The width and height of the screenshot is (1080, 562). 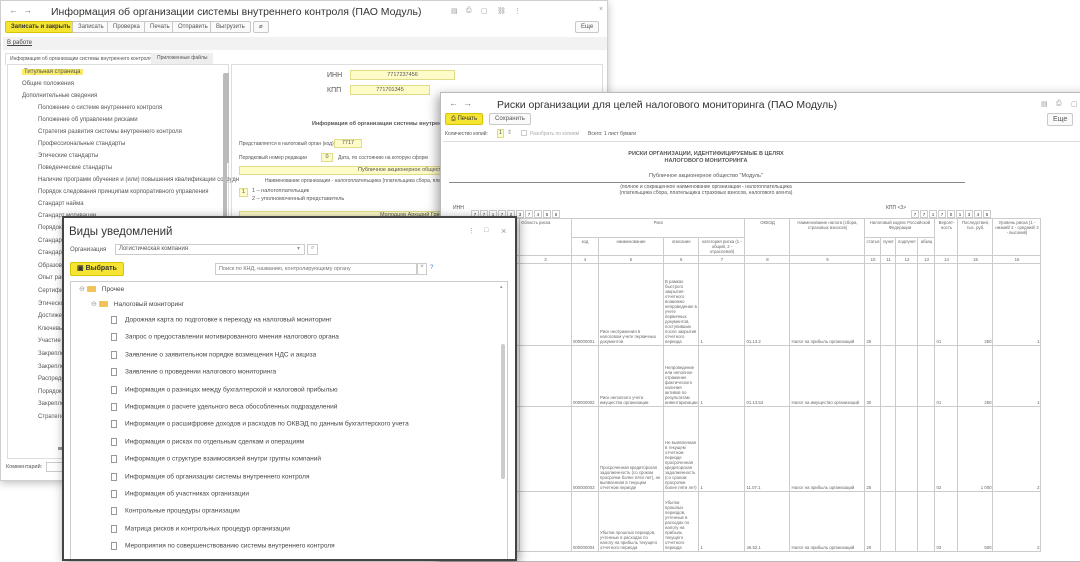 I want to click on cell-empty, so click(x=545, y=376).